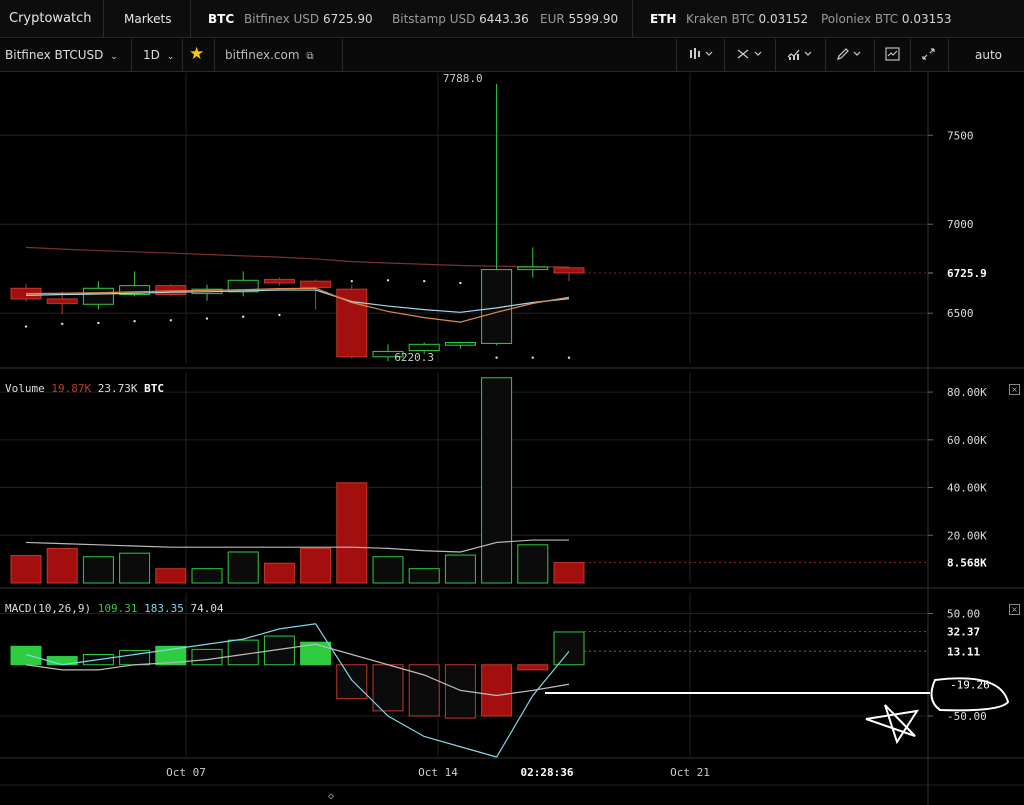 The width and height of the screenshot is (1024, 805). Describe the element at coordinates (262, 55) in the screenshot. I see `exchange-link-label: bitfinex.com` at that location.